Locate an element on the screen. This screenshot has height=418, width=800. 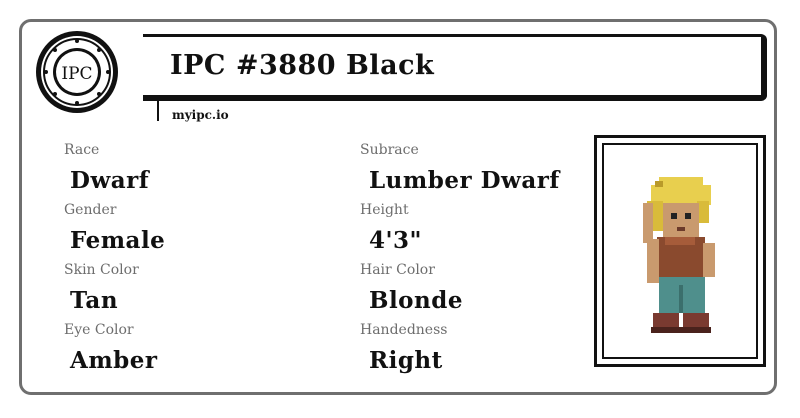
race-label: Race is located at coordinates (82, 150).